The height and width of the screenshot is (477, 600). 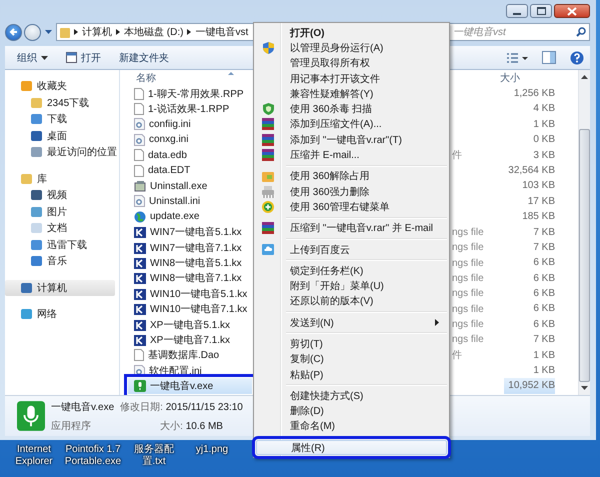 What do you see at coordinates (175, 216) in the screenshot?
I see `file-name: update.exe` at bounding box center [175, 216].